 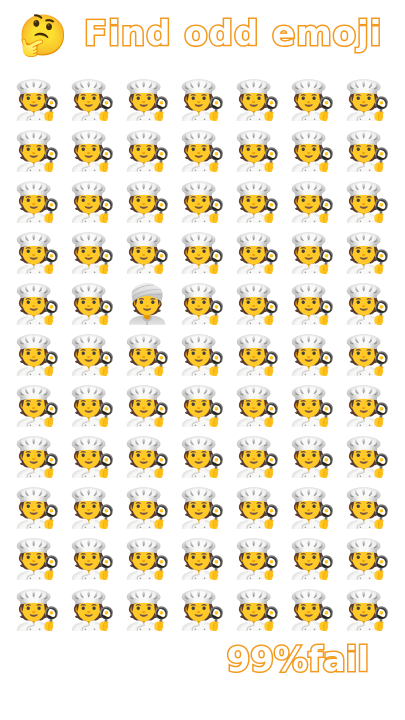 What do you see at coordinates (297, 660) in the screenshot?
I see `challenge-caption: 99%fail` at bounding box center [297, 660].